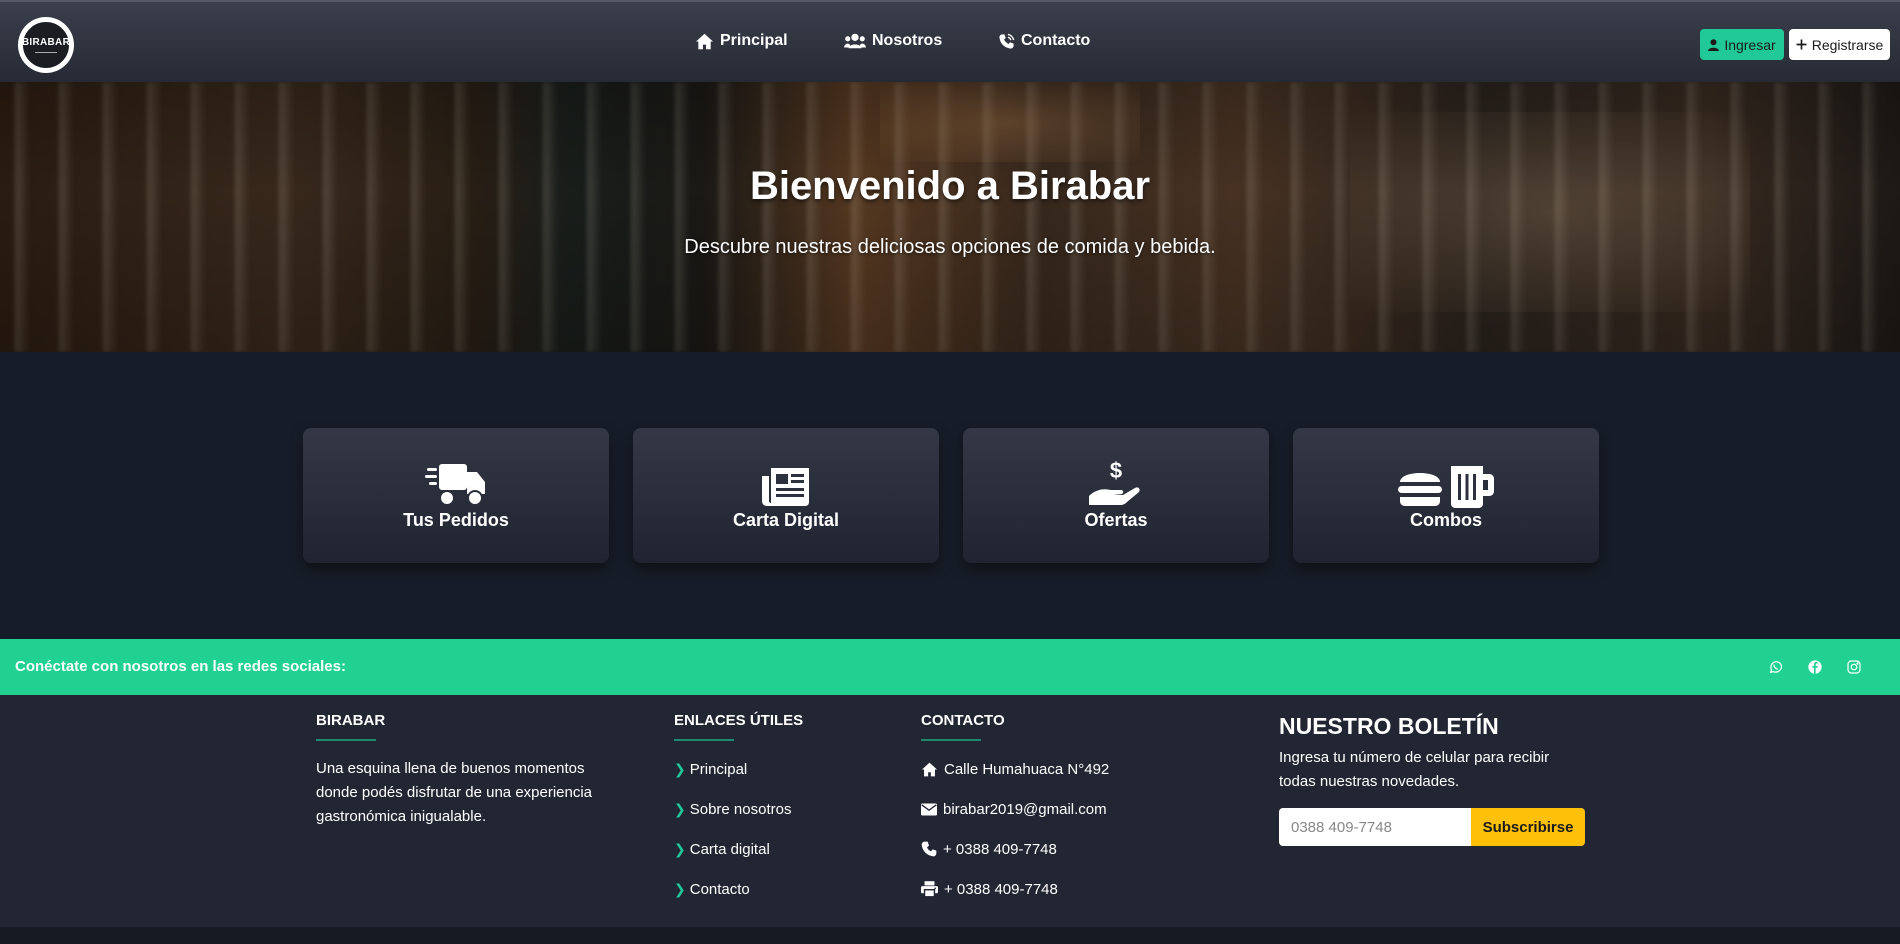  I want to click on login-button: Ingresar, so click(1742, 44).